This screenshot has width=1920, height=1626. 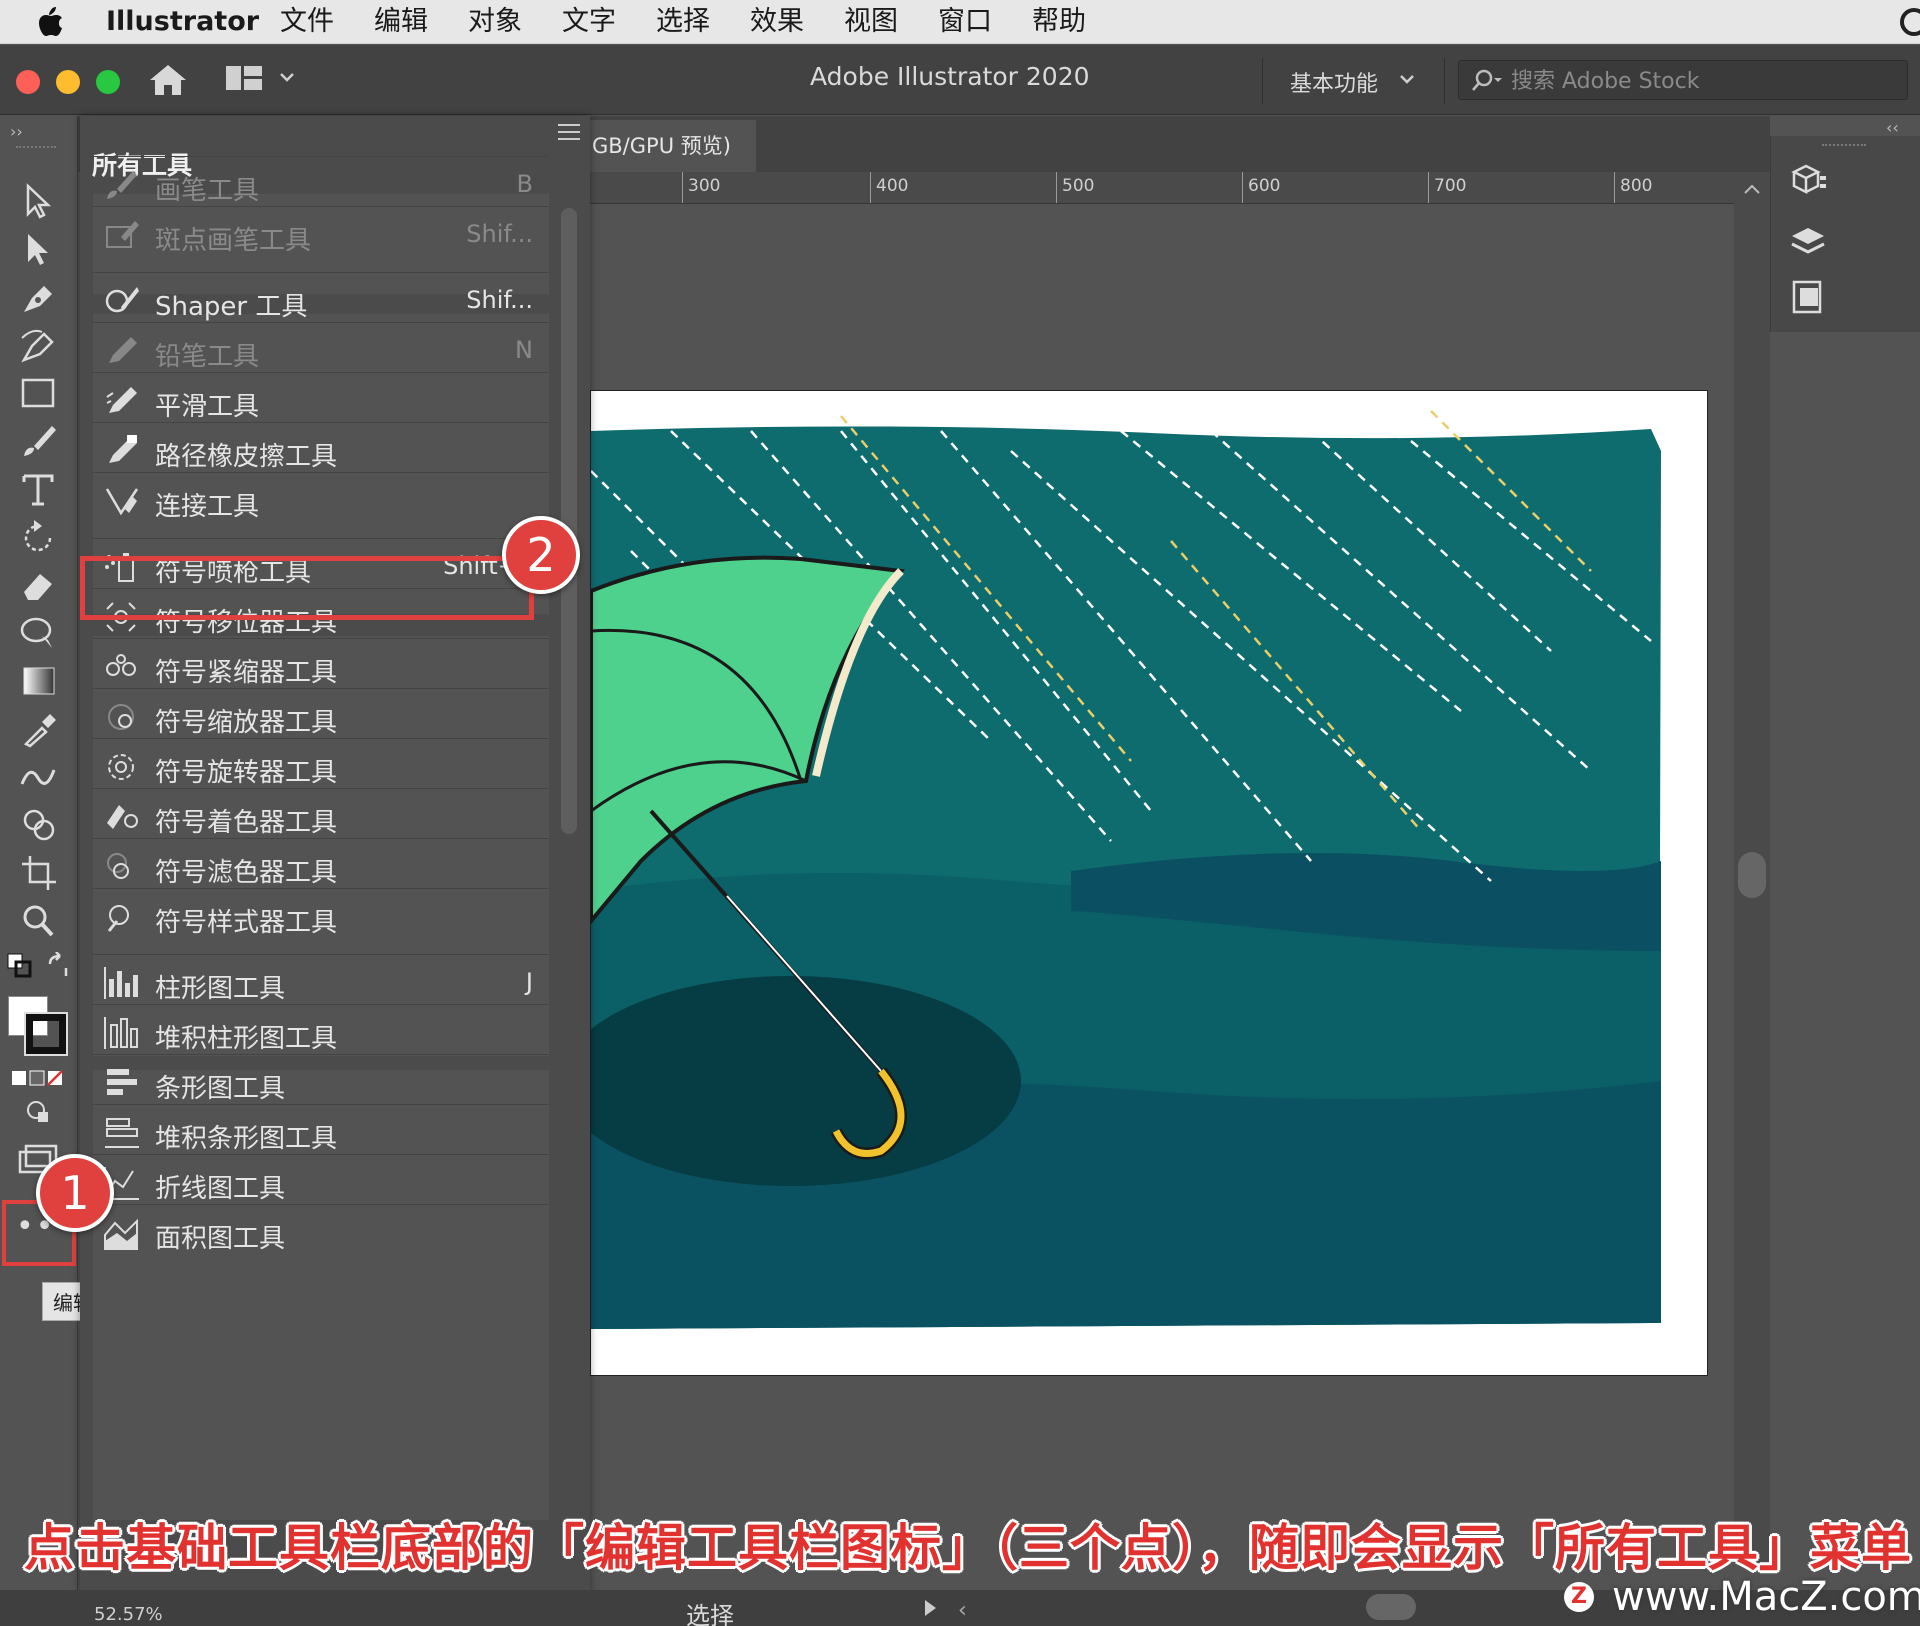 I want to click on home-icon, so click(x=168, y=80).